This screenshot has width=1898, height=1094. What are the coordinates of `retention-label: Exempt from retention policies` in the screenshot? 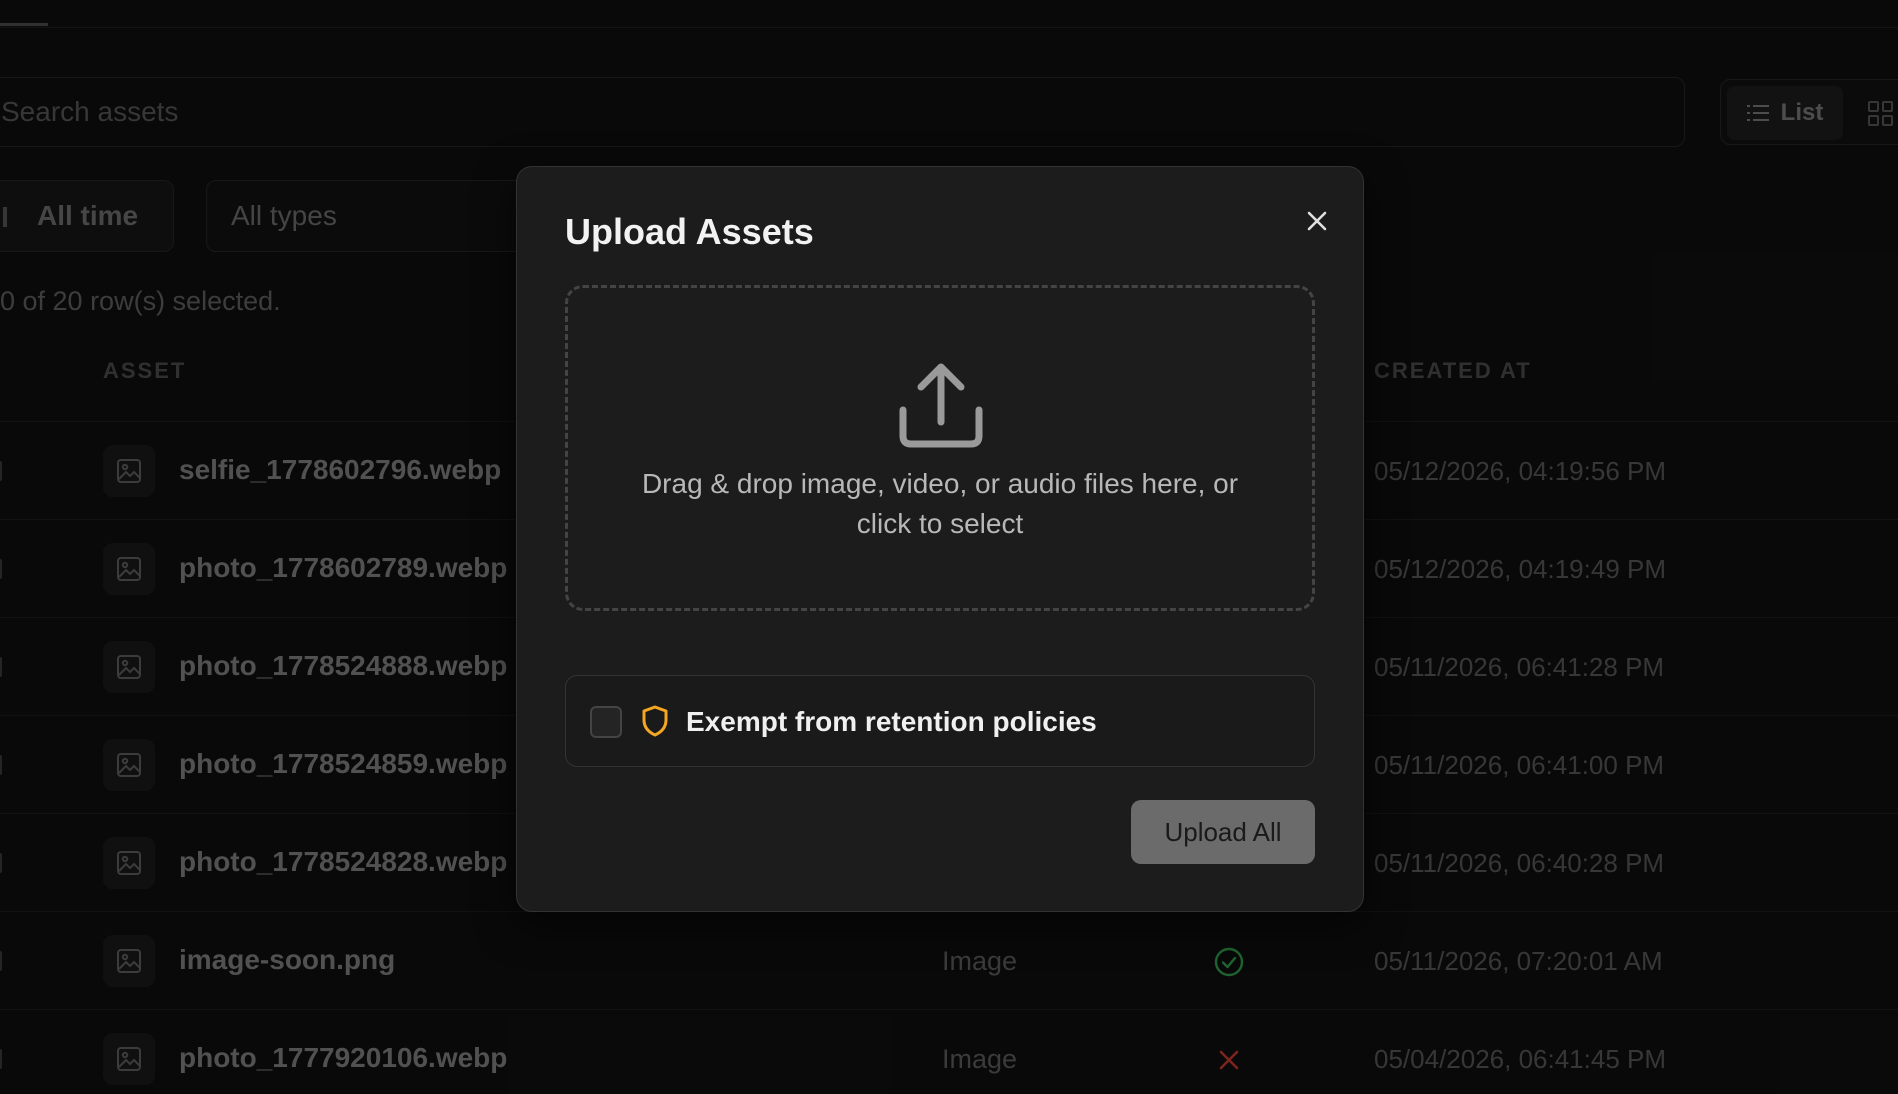 It's located at (891, 721).